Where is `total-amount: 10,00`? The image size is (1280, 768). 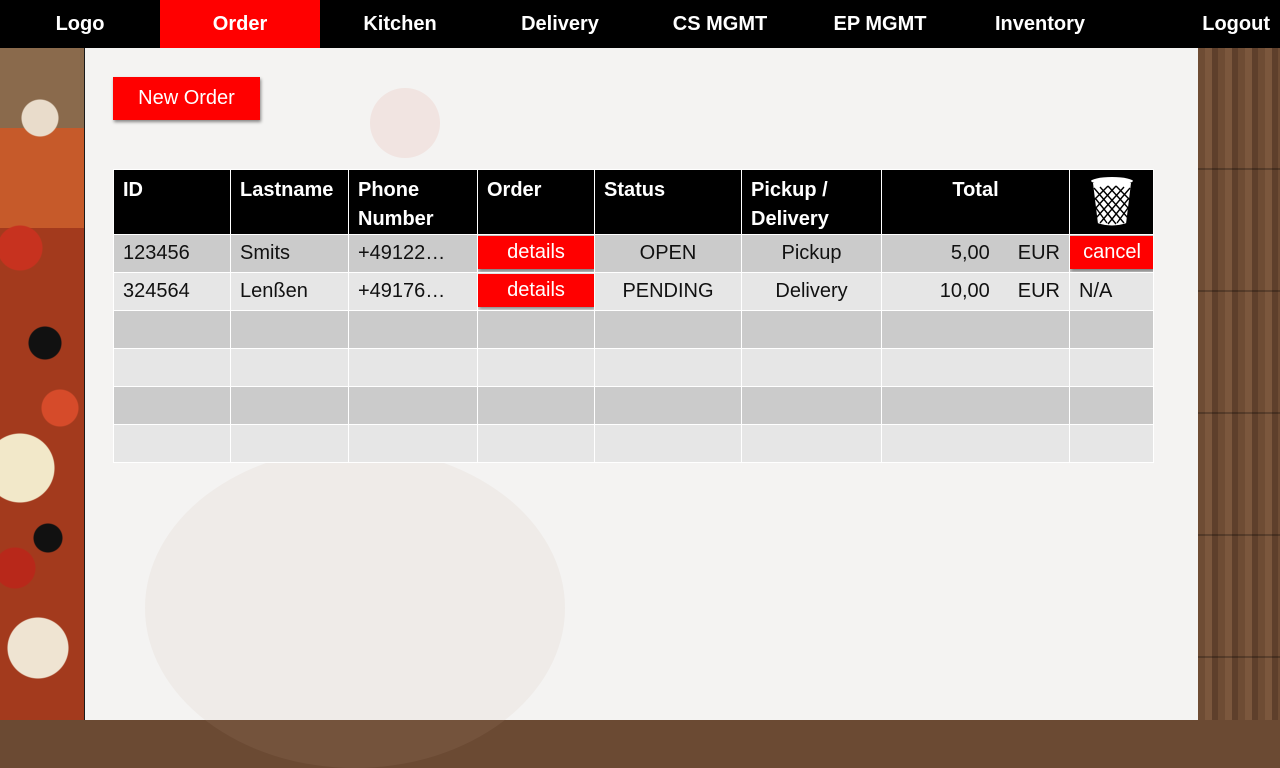 total-amount: 10,00 is located at coordinates (964, 291).